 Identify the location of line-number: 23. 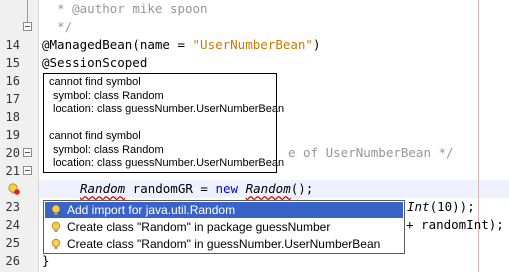
(12, 207).